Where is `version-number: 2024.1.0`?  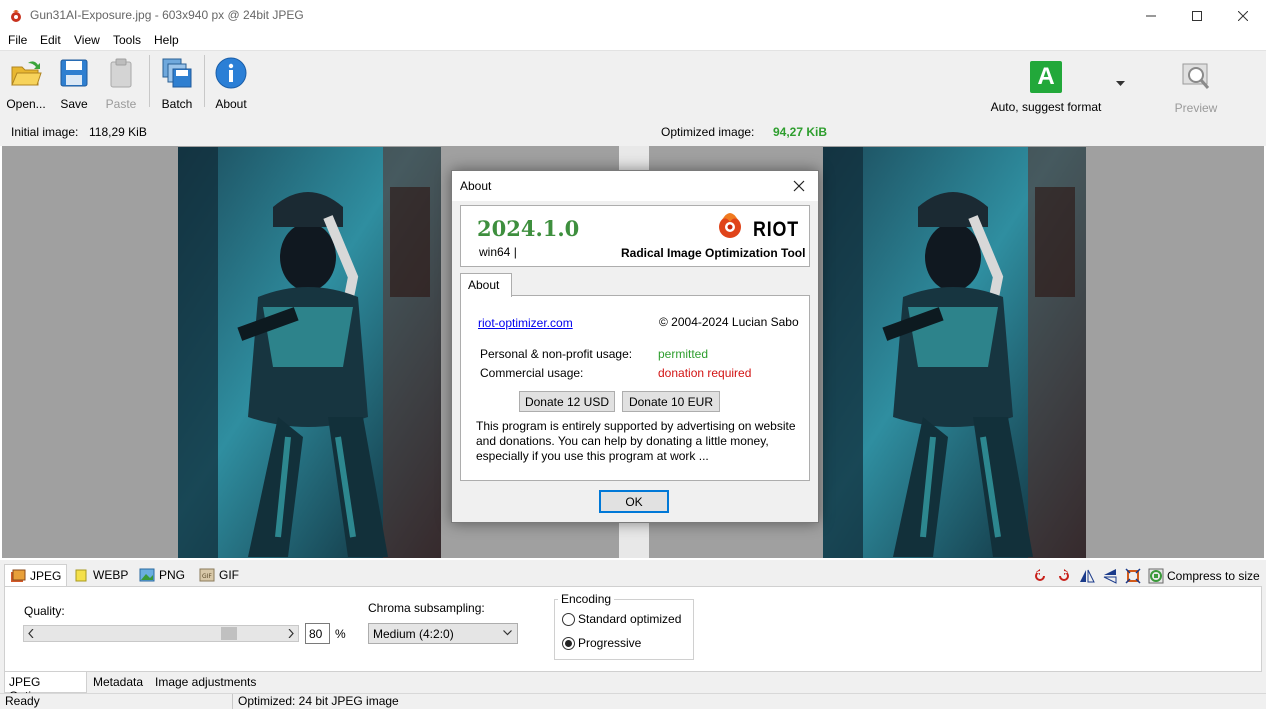 version-number: 2024.1.0 is located at coordinates (528, 228).